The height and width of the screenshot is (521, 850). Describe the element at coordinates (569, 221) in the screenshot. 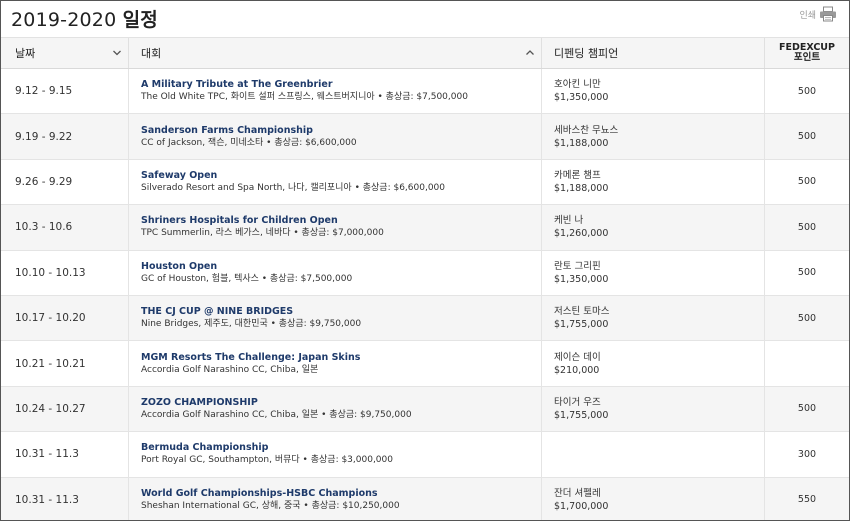

I see `champion-name: 케빈 나` at that location.